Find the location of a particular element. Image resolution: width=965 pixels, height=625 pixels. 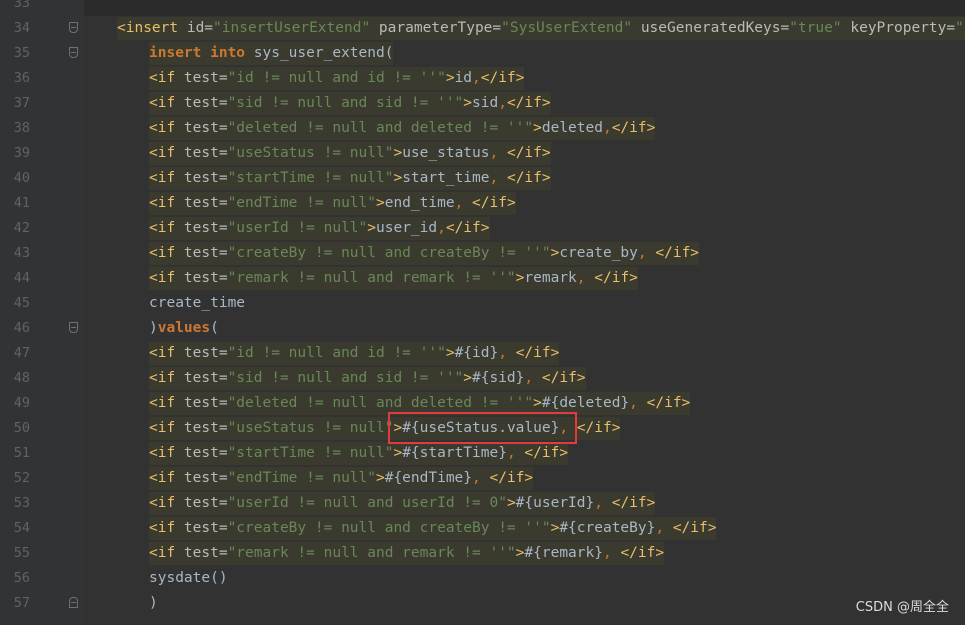

code-text: )values( is located at coordinates (184, 328).